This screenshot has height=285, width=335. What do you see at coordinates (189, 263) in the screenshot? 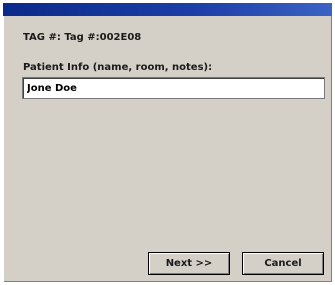
I see `next-button: Next >>` at bounding box center [189, 263].